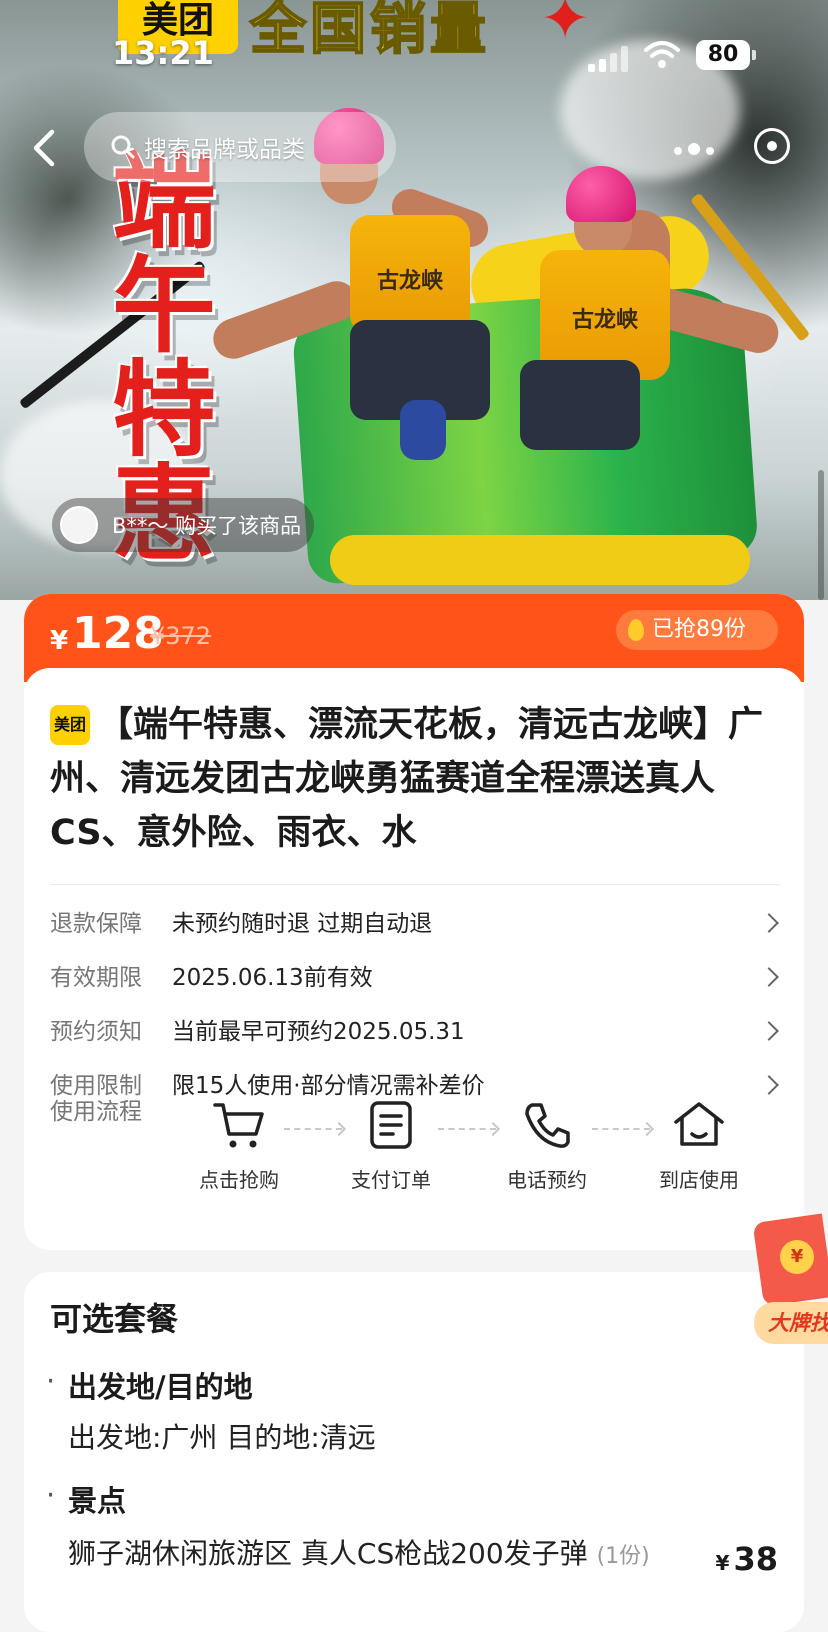 The width and height of the screenshot is (828, 1632). I want to click on info-row-booking: 预约须知 当前最早可预约2025.05.31, so click(415, 1032).